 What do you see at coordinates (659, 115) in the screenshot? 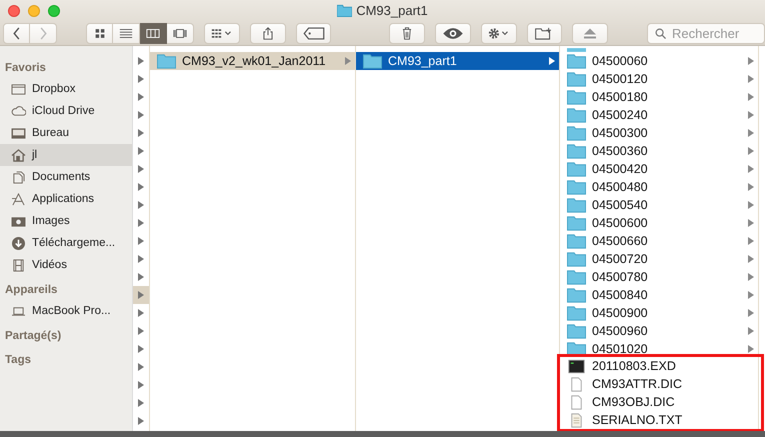
I see `file-row: 04500240` at bounding box center [659, 115].